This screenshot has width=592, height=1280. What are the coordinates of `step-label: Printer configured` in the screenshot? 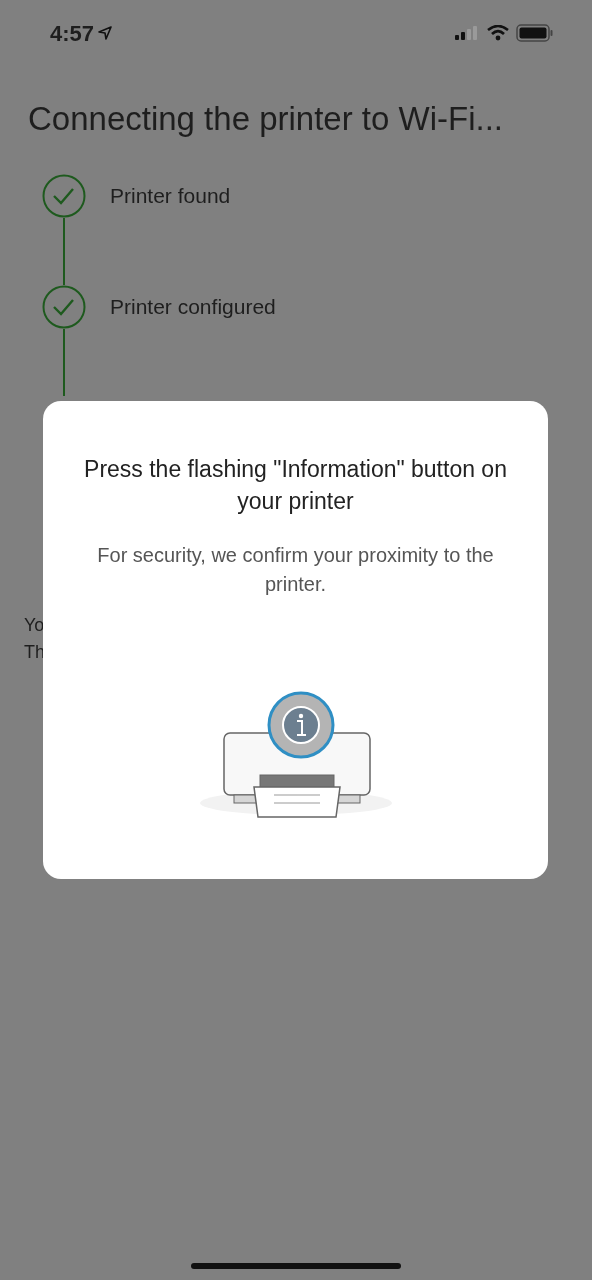 It's located at (193, 306).